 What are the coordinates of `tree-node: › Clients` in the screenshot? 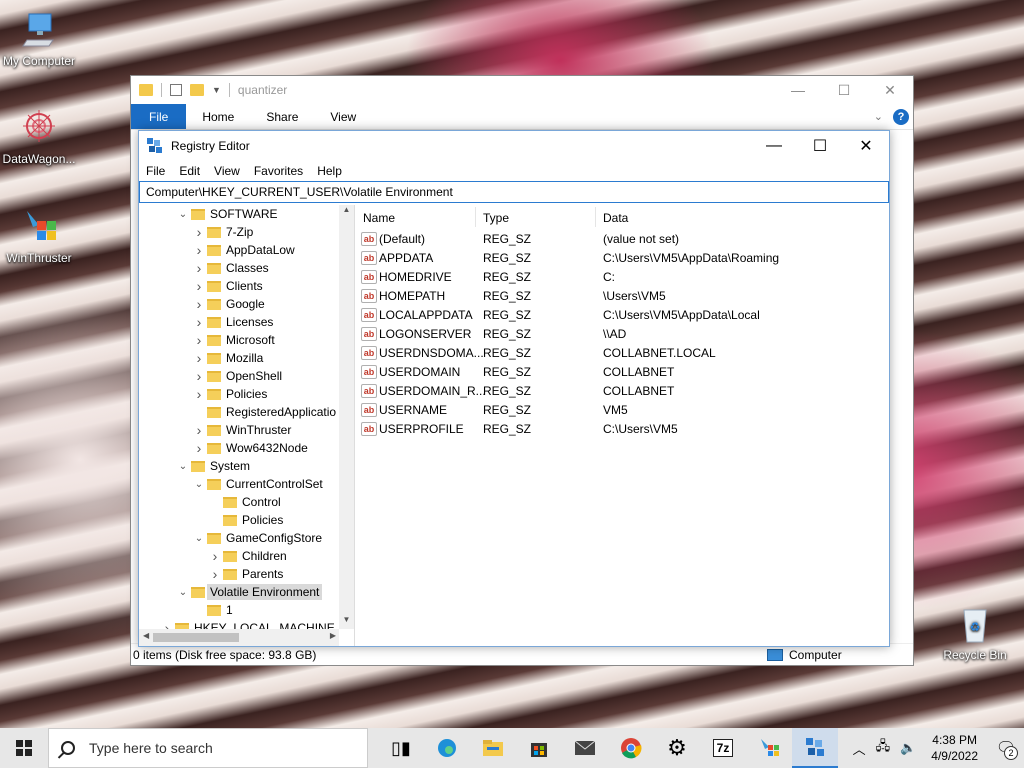 It's located at (227, 286).